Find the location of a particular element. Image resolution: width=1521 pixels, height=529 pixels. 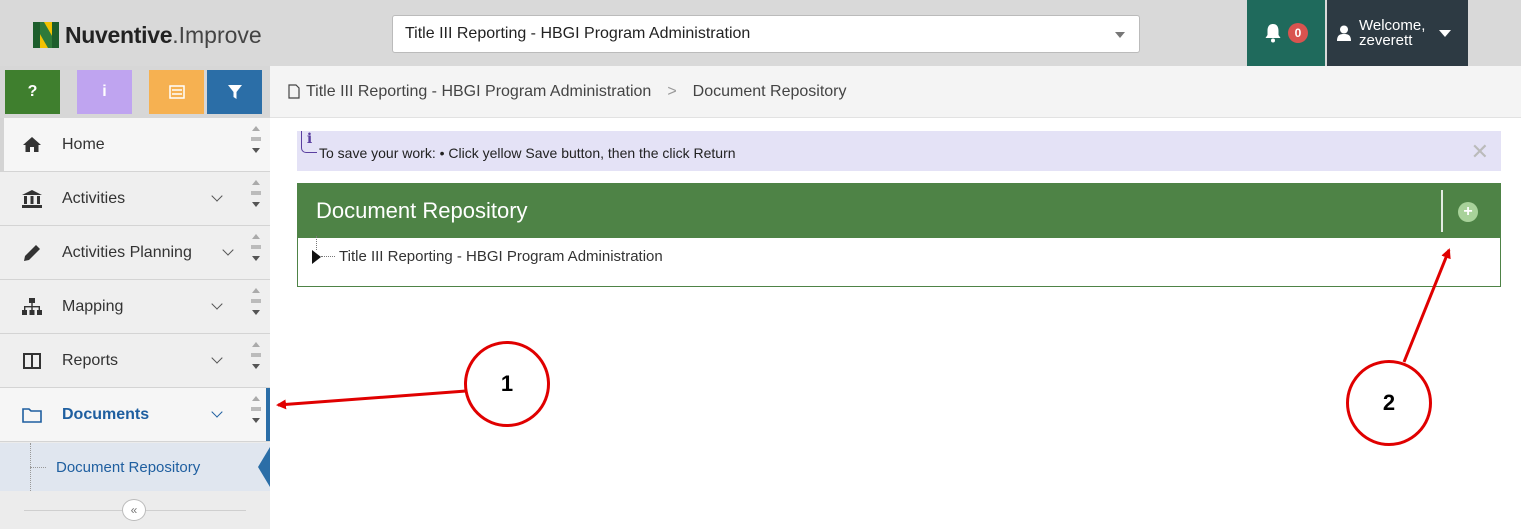

sidebar-item-label: Activities Planning is located at coordinates (127, 252).